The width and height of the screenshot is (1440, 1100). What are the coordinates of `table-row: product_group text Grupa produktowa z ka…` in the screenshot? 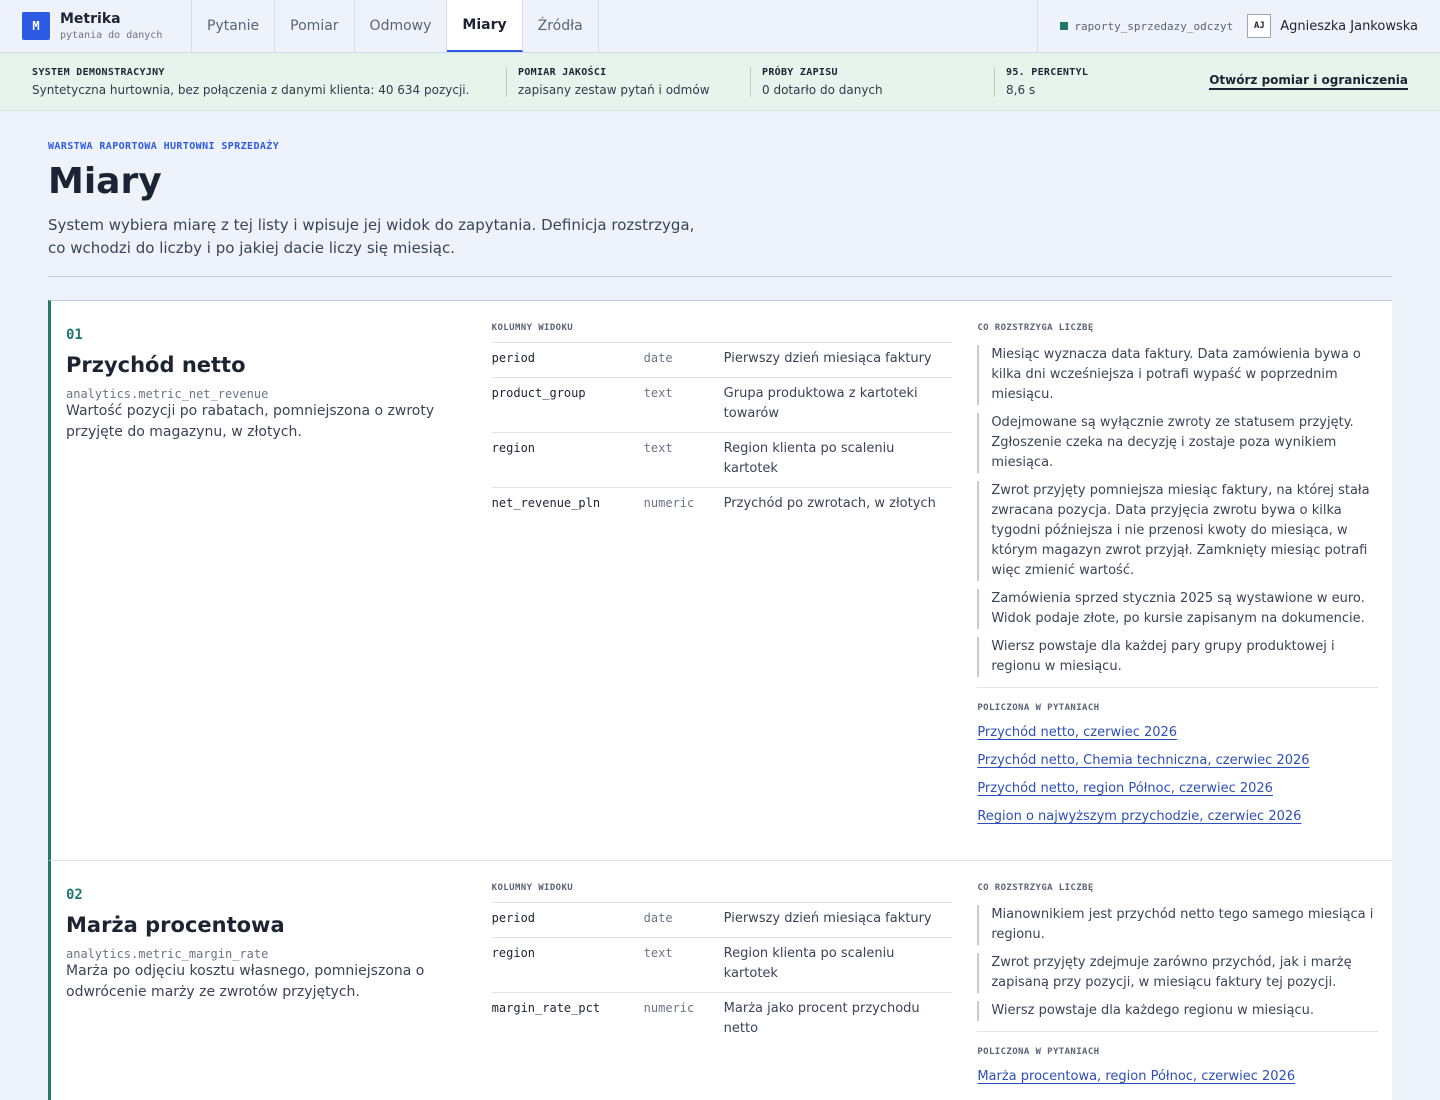 It's located at (722, 405).